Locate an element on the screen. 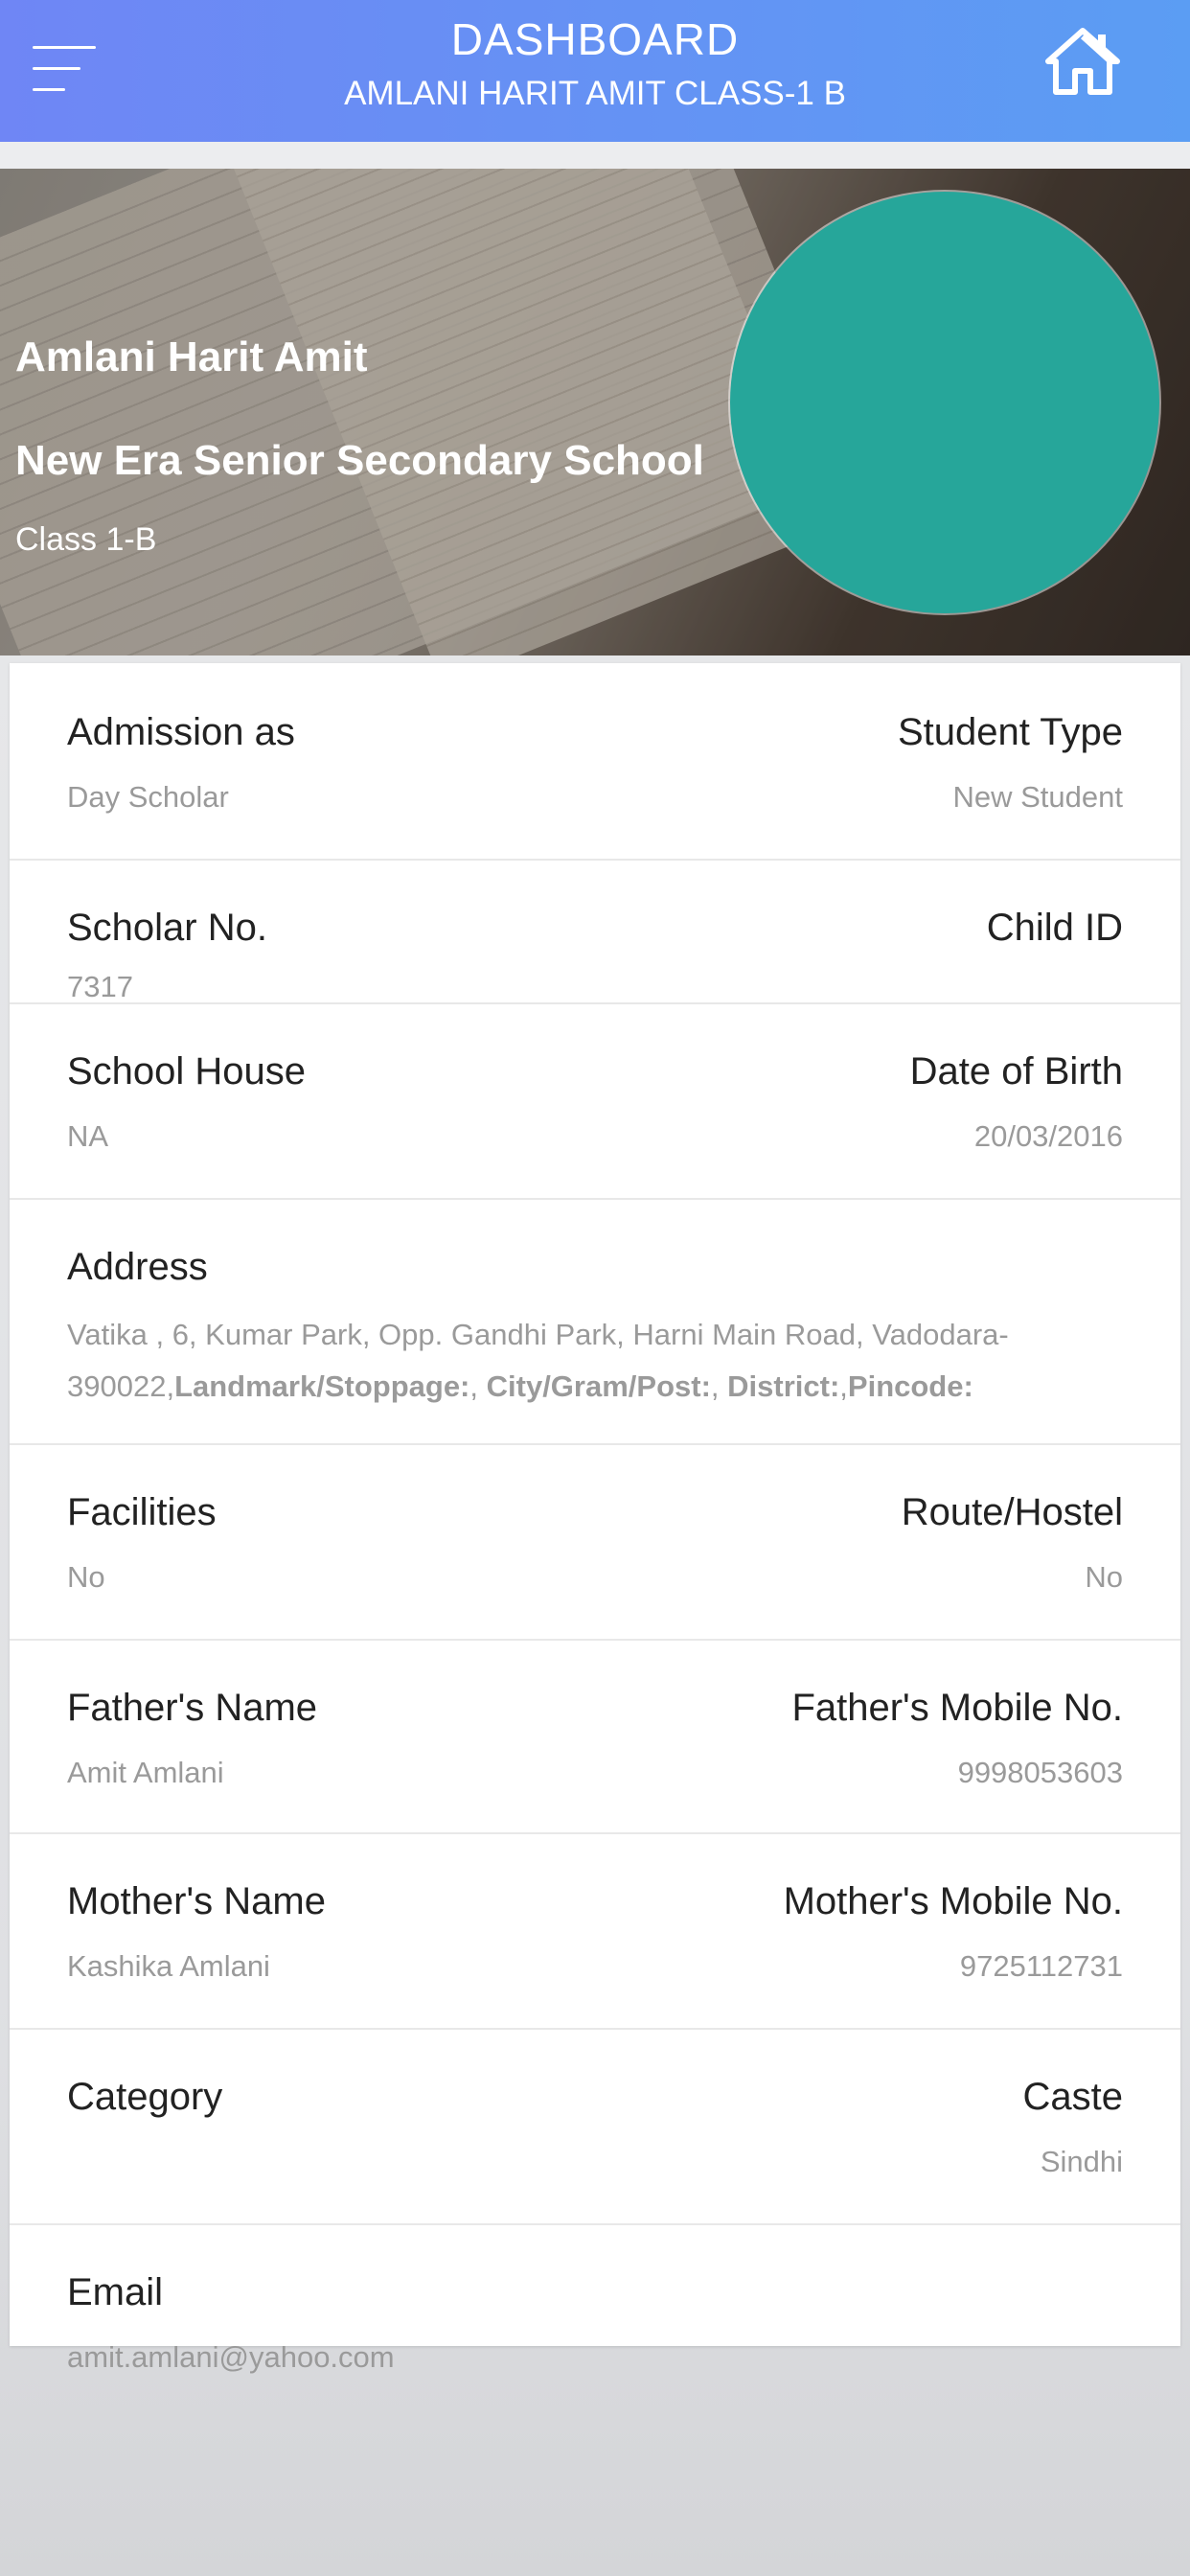  mother-mobile-value: 9725112731 is located at coordinates (1041, 1966).